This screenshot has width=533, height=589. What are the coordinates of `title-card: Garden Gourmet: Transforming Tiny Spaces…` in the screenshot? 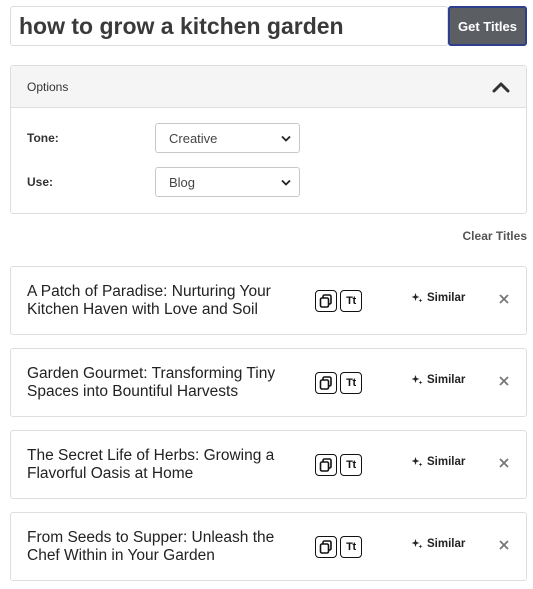 It's located at (268, 382).